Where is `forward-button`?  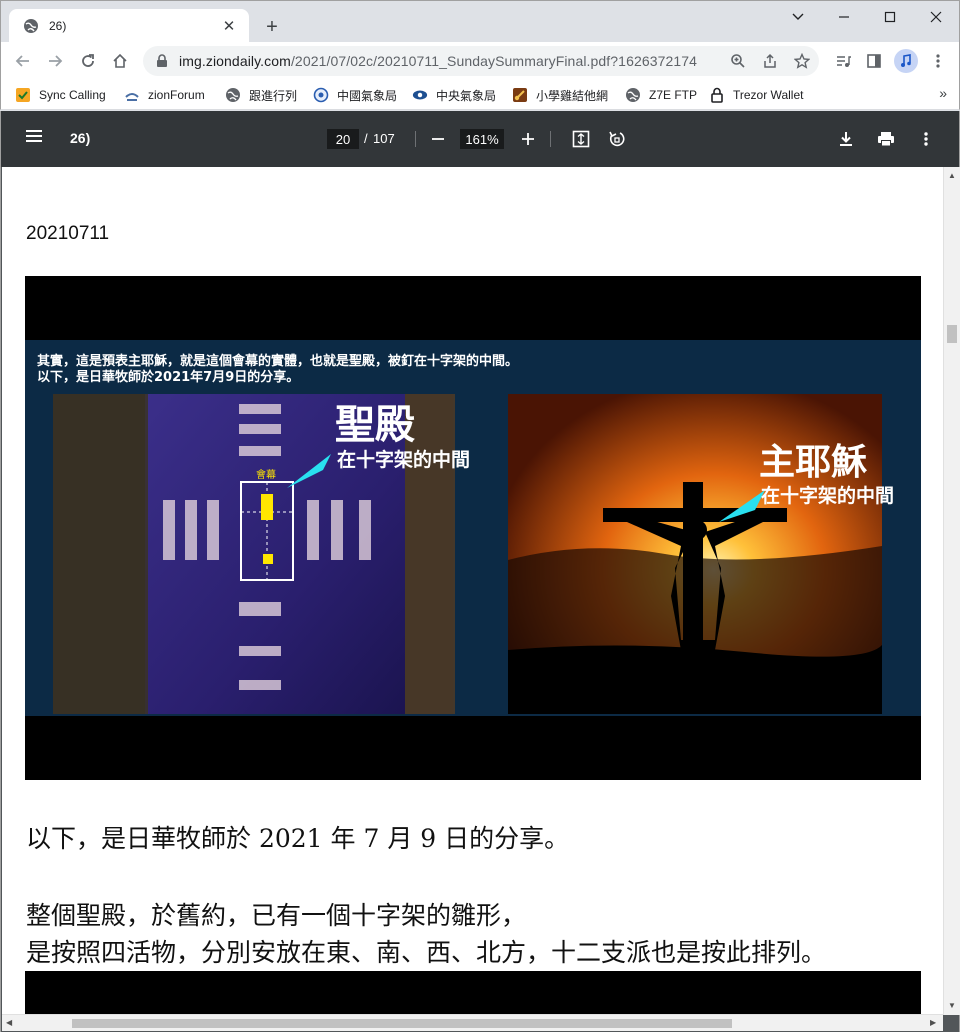 forward-button is located at coordinates (55, 61).